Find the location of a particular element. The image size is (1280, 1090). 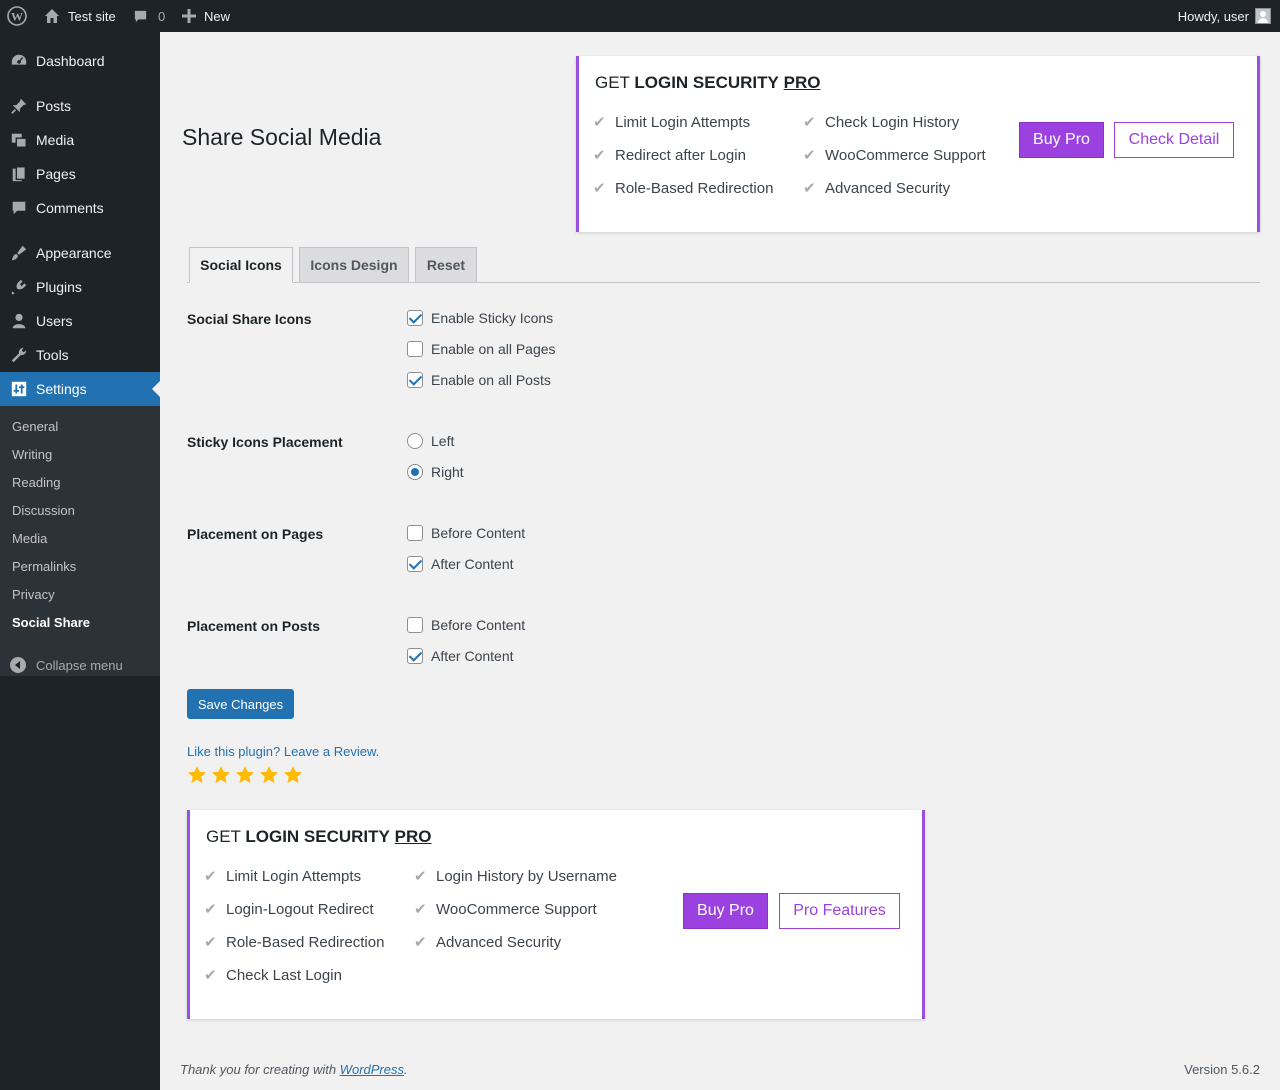

sidebar-item-appearance: Appearance is located at coordinates (80, 253).